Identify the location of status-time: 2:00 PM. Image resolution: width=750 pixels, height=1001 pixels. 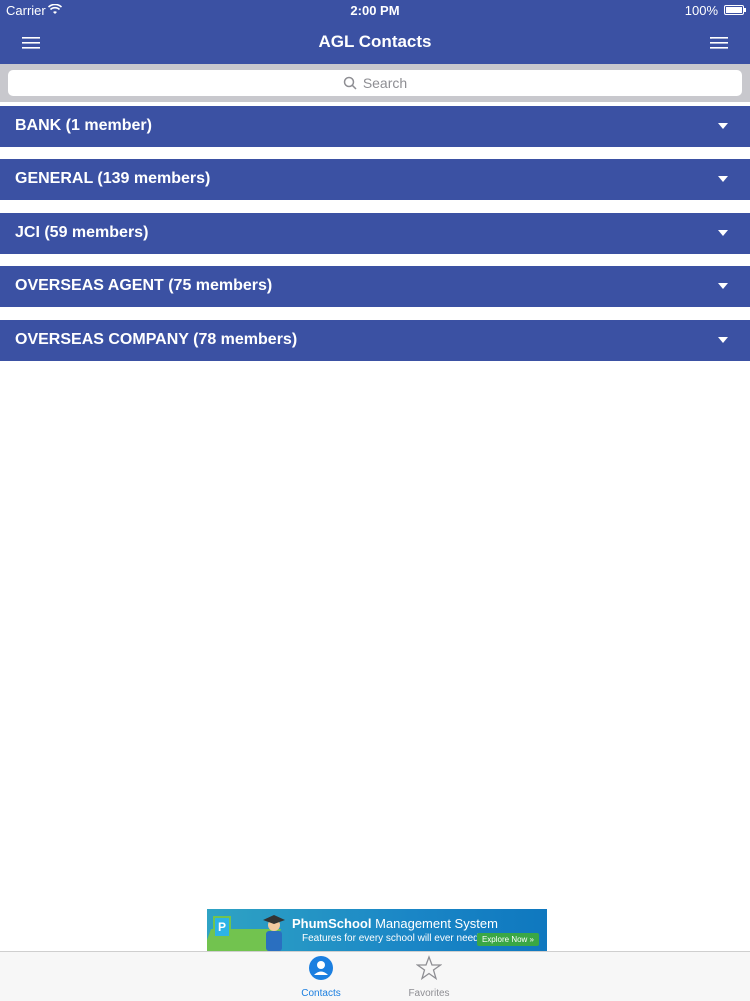
(375, 10).